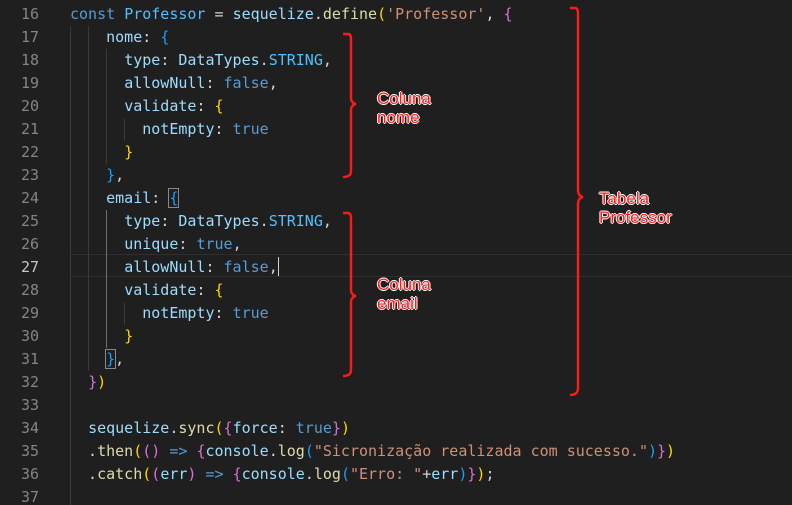  What do you see at coordinates (396, 495) in the screenshot?
I see `code-line: 37` at bounding box center [396, 495].